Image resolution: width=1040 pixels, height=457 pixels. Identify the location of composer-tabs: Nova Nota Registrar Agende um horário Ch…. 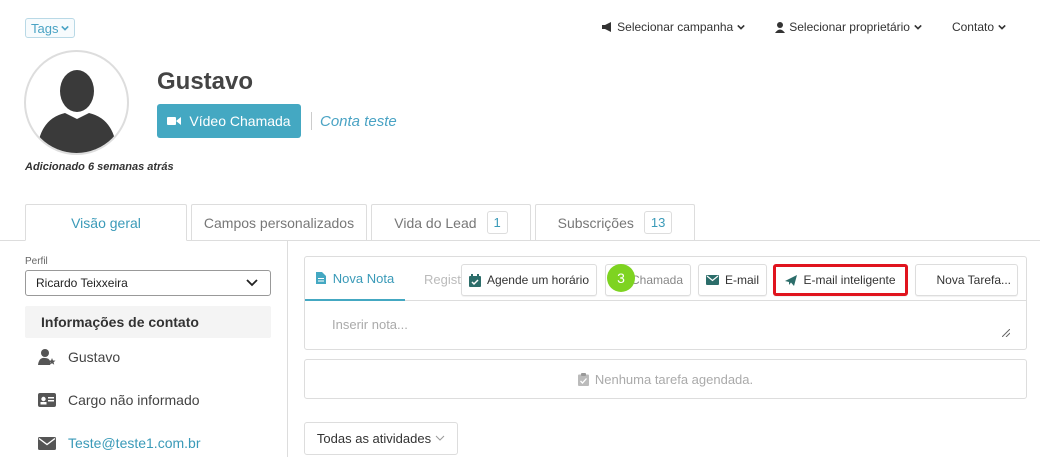
(665, 279).